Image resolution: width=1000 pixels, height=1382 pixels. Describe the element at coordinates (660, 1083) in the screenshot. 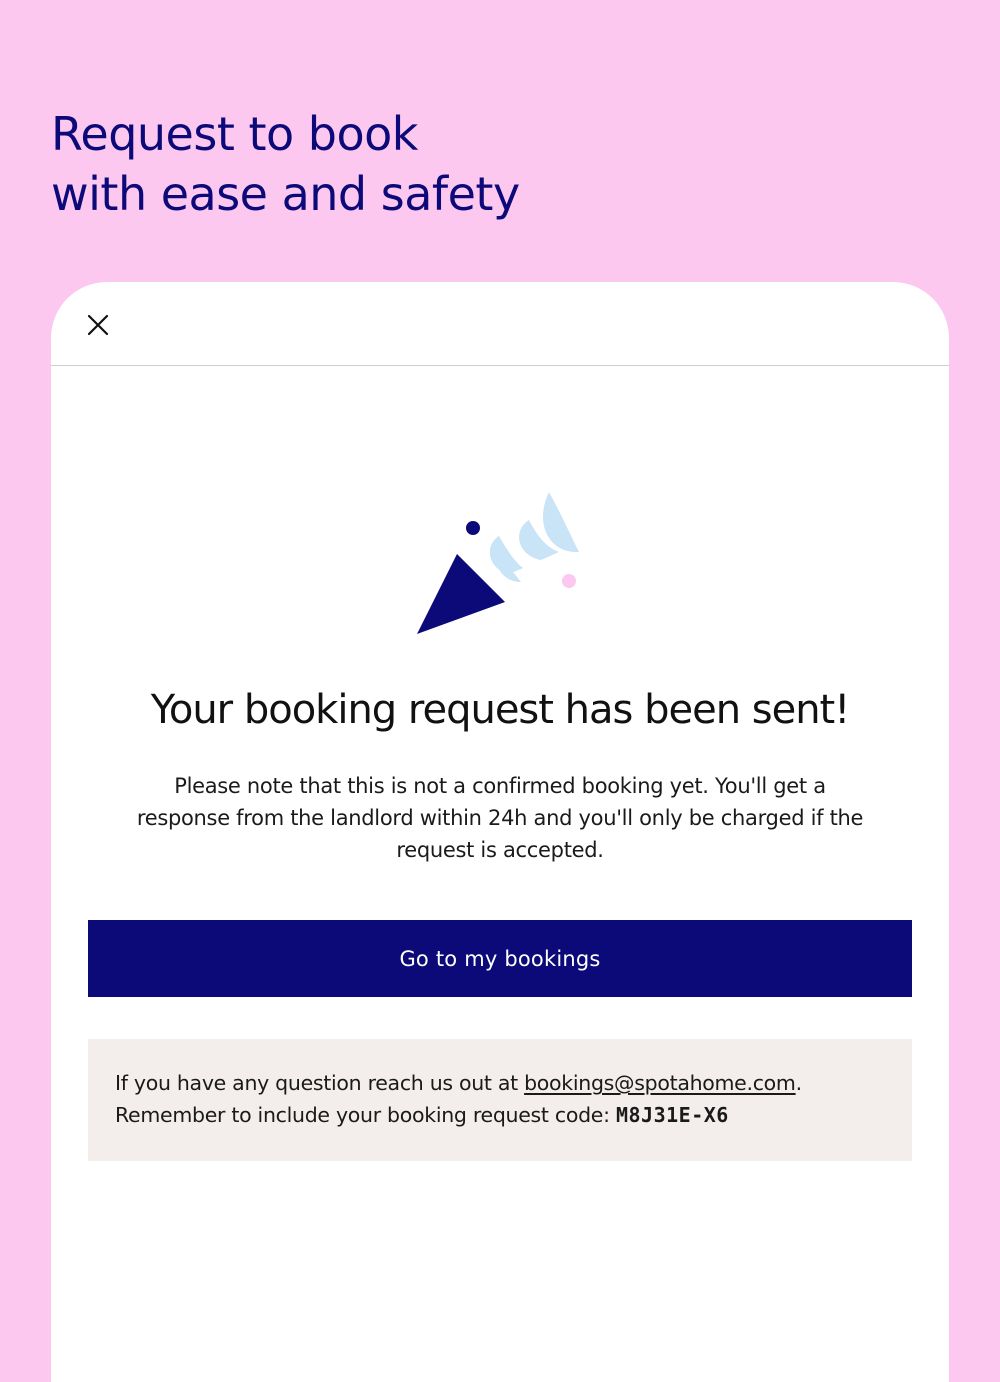

I see `support-email-link: bookings@spotahome.com` at that location.